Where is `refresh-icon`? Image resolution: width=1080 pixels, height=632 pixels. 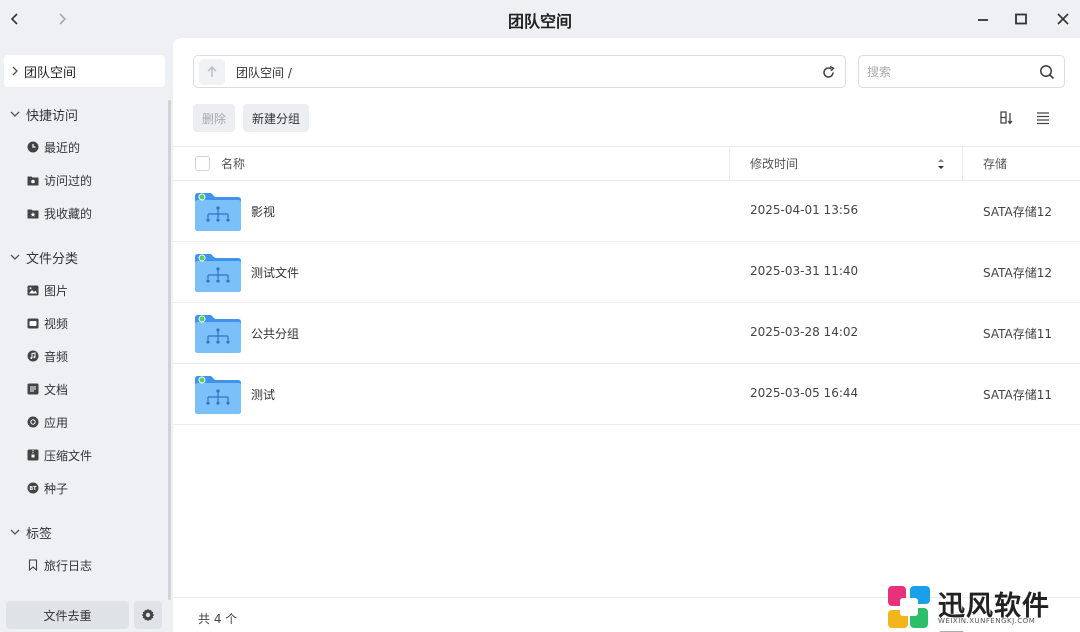 refresh-icon is located at coordinates (828, 71).